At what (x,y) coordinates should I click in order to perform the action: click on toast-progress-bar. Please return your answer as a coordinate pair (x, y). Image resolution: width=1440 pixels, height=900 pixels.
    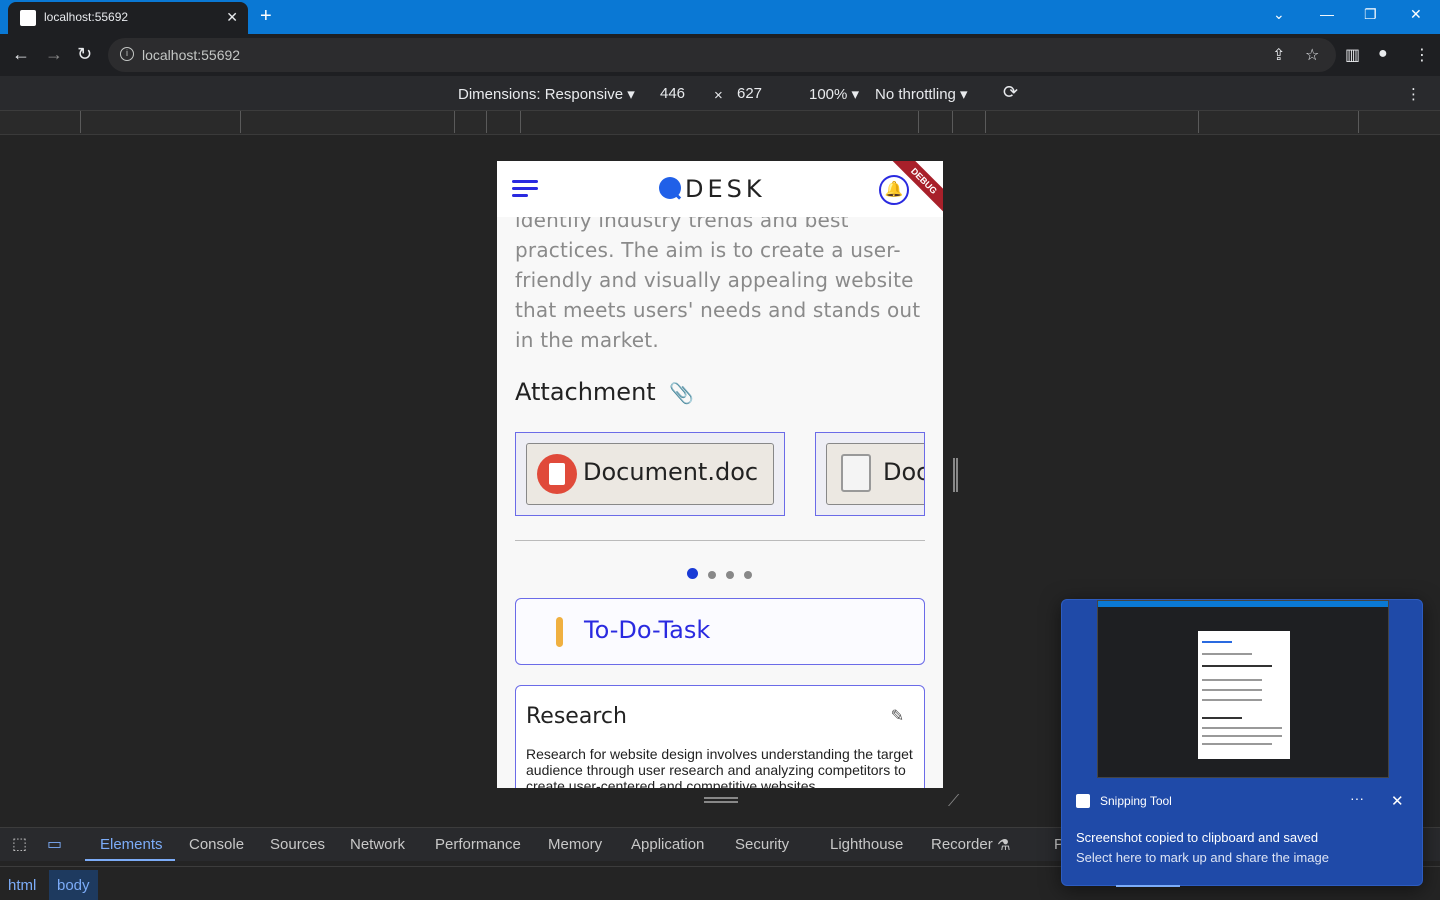
    Looking at the image, I should click on (1148, 886).